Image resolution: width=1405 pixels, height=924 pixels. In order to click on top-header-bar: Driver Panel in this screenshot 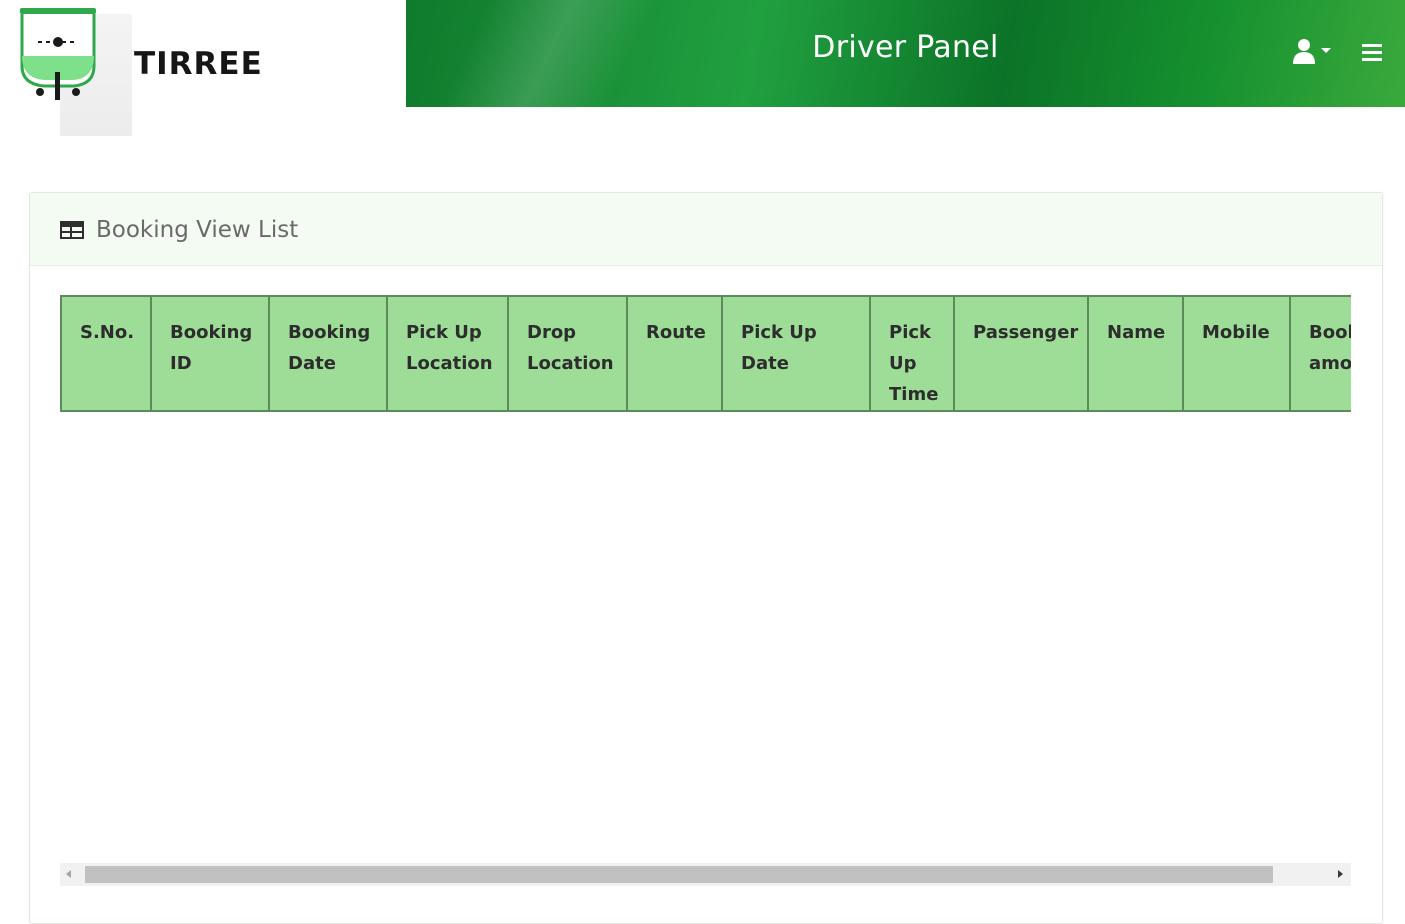, I will do `click(905, 53)`.